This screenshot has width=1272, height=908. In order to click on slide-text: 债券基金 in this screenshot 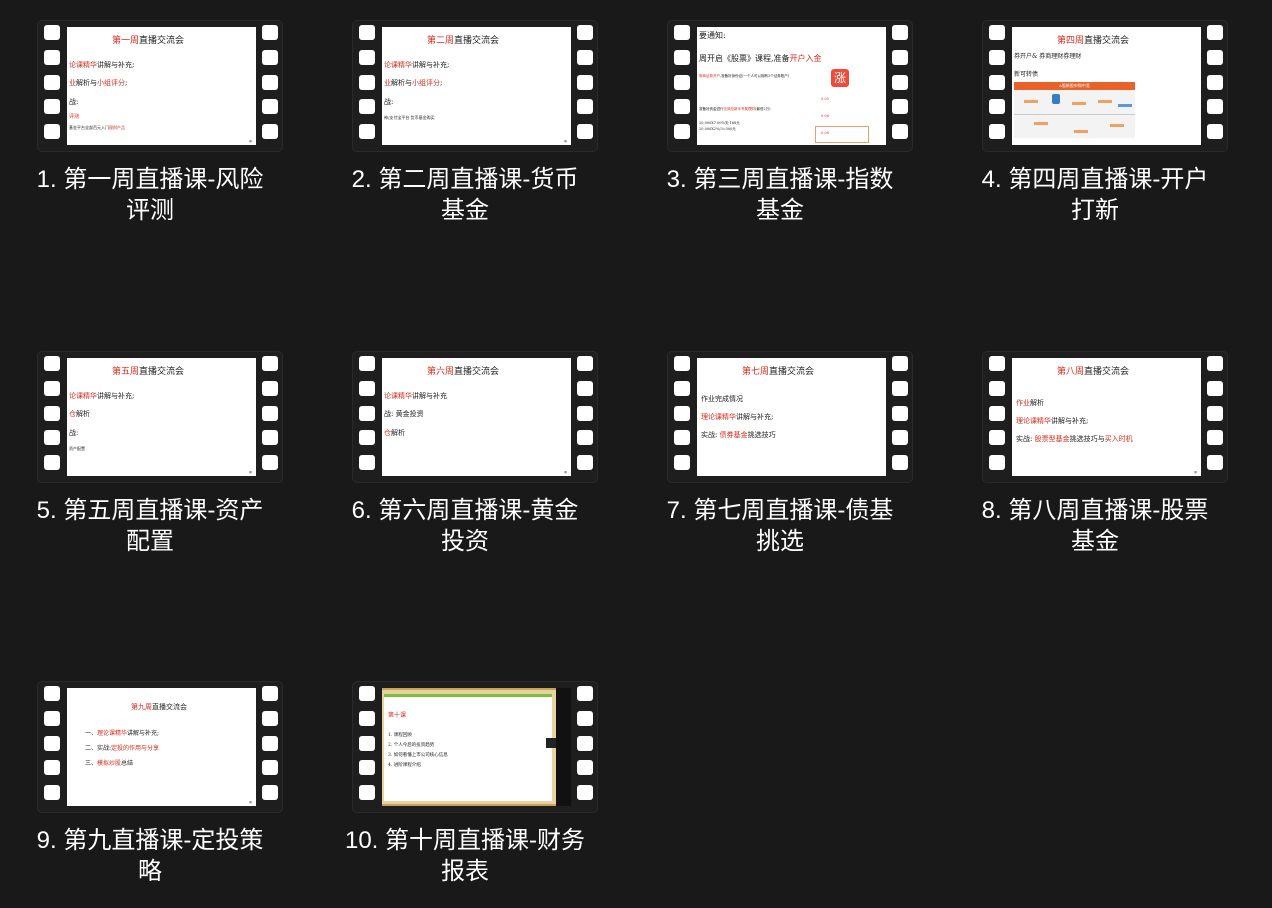, I will do `click(733, 435)`.